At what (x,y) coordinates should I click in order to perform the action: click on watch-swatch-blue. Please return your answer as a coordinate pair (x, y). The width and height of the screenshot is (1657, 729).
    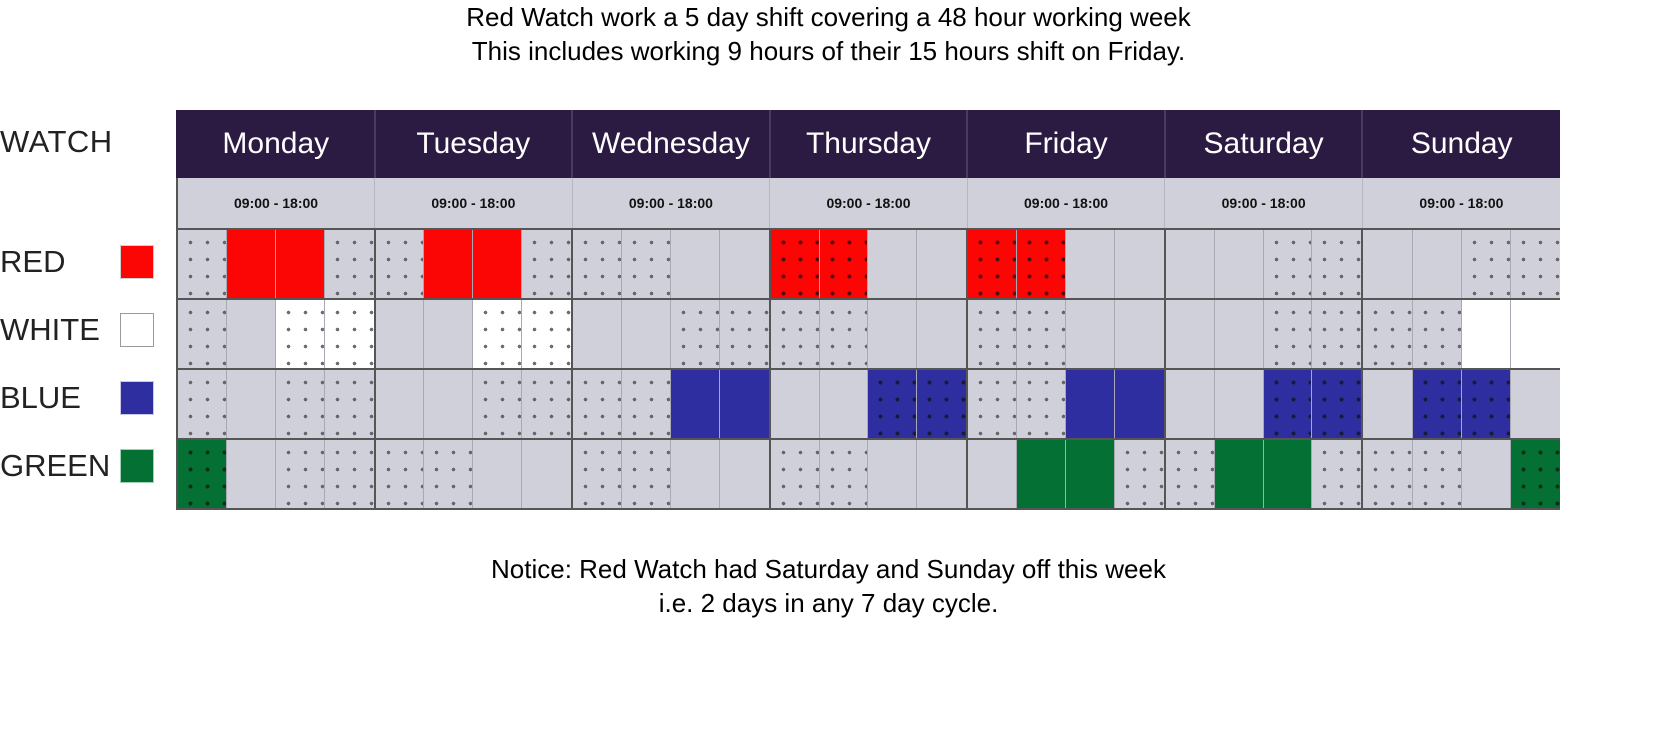
    Looking at the image, I should click on (137, 398).